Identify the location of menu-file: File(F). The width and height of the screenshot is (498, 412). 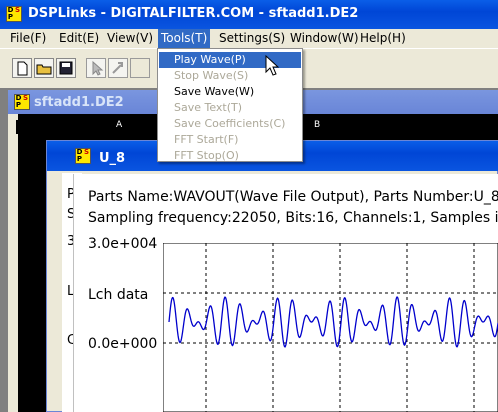
(28, 38).